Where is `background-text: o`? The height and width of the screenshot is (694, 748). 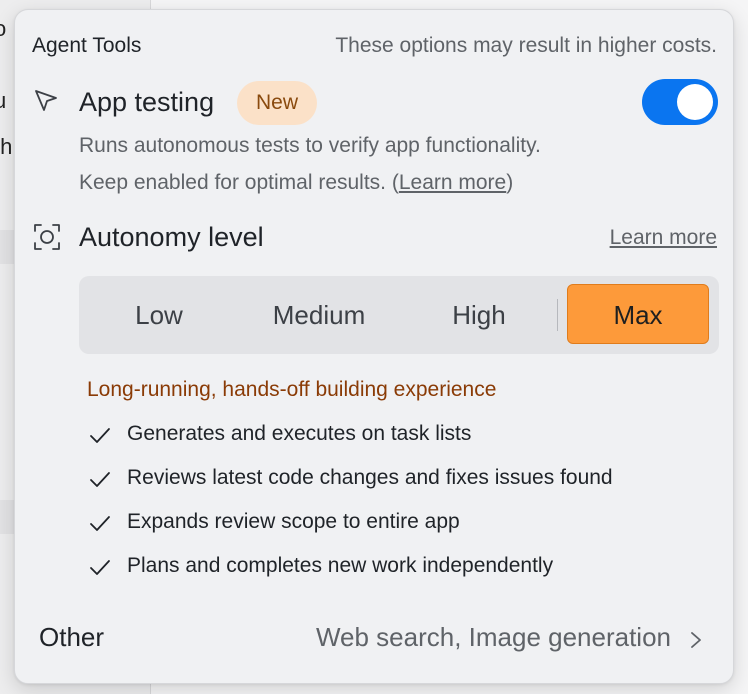
background-text: o is located at coordinates (3, 28).